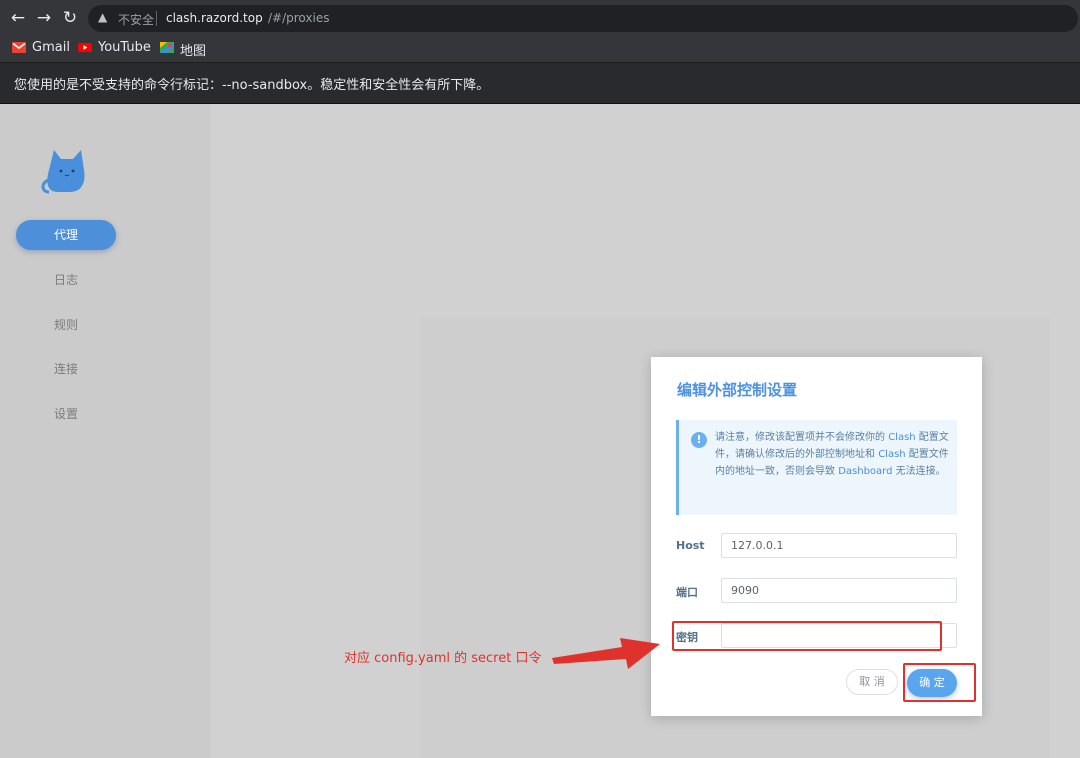 This screenshot has height=758, width=1080. What do you see at coordinates (193, 51) in the screenshot?
I see `bookmark-label: 地图` at bounding box center [193, 51].